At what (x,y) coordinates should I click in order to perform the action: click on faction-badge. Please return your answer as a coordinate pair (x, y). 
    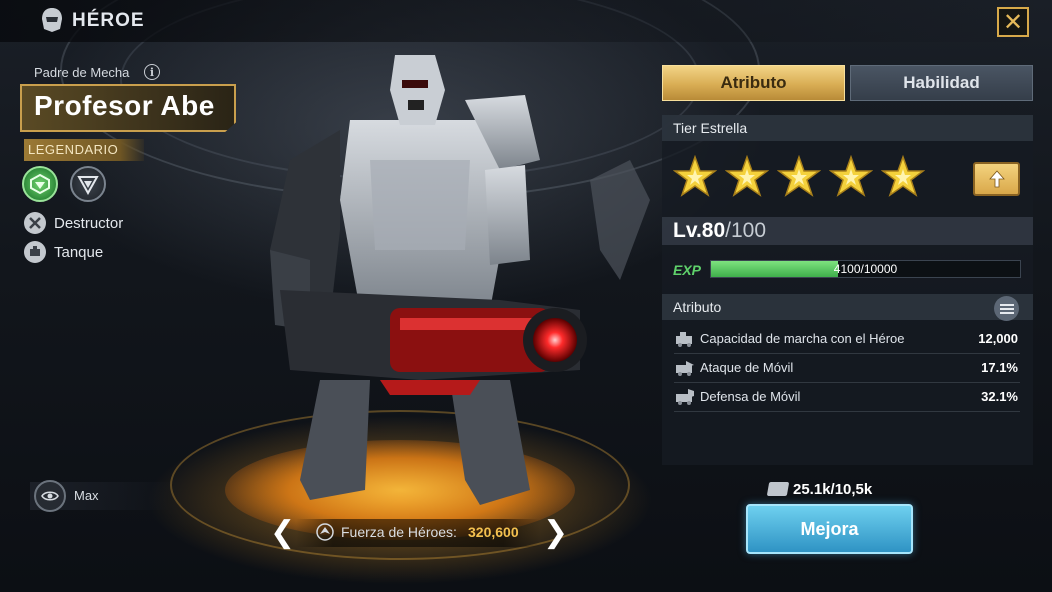
    Looking at the image, I should click on (40, 184).